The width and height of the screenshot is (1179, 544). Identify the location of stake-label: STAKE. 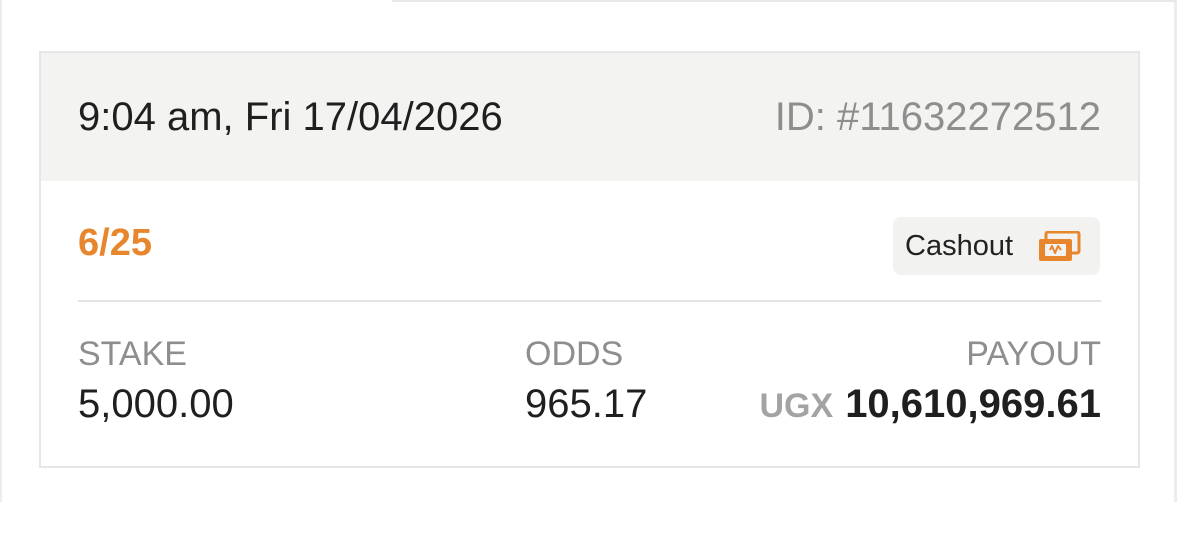
(132, 354).